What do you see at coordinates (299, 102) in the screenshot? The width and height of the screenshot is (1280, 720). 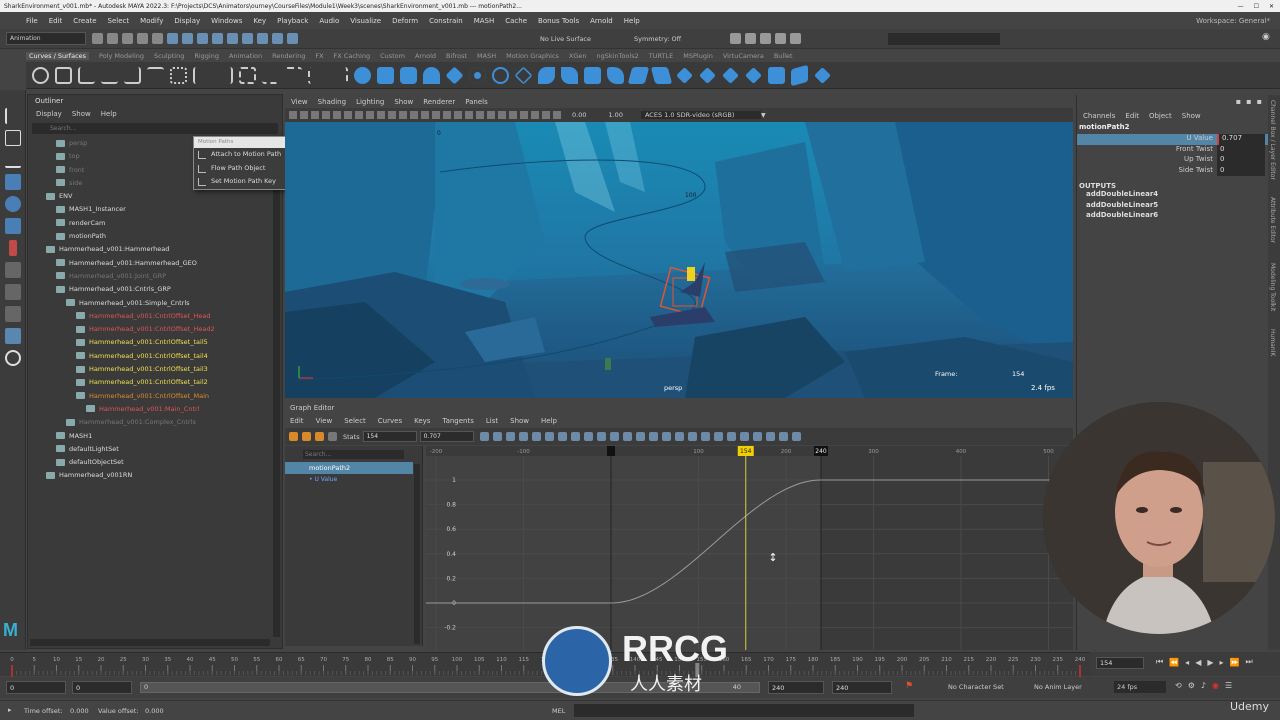 I see `viewport-menu-view: View` at bounding box center [299, 102].